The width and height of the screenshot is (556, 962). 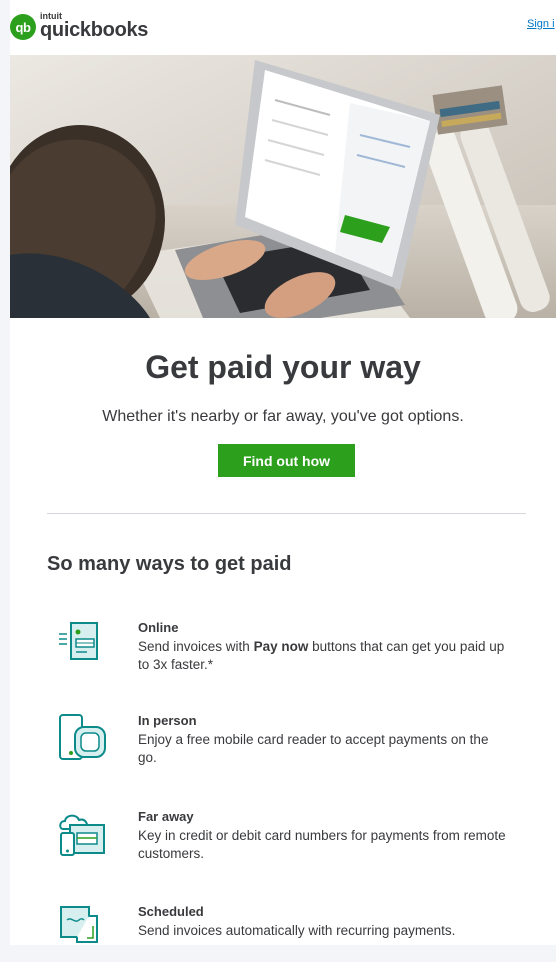 I want to click on header: qb intuit quickbooks Sign i, so click(x=283, y=27).